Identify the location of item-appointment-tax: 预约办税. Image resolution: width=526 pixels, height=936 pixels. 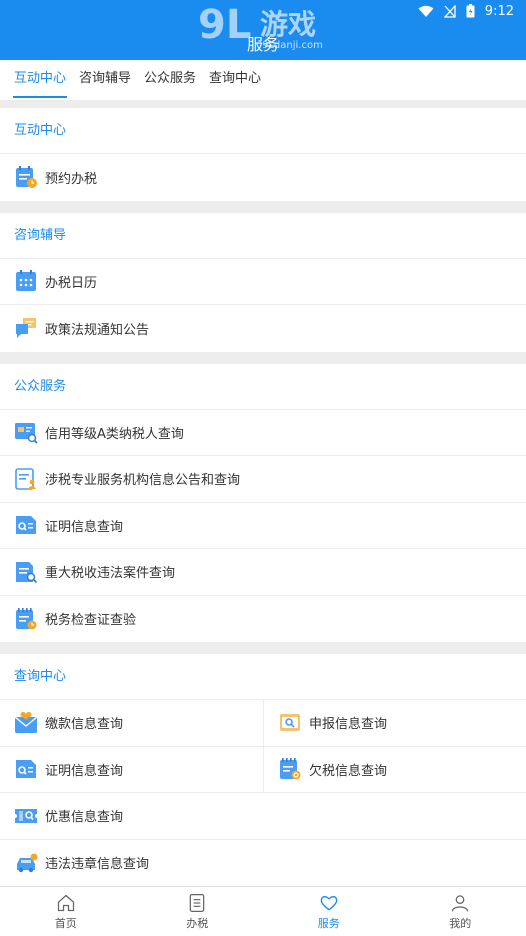
(263, 177).